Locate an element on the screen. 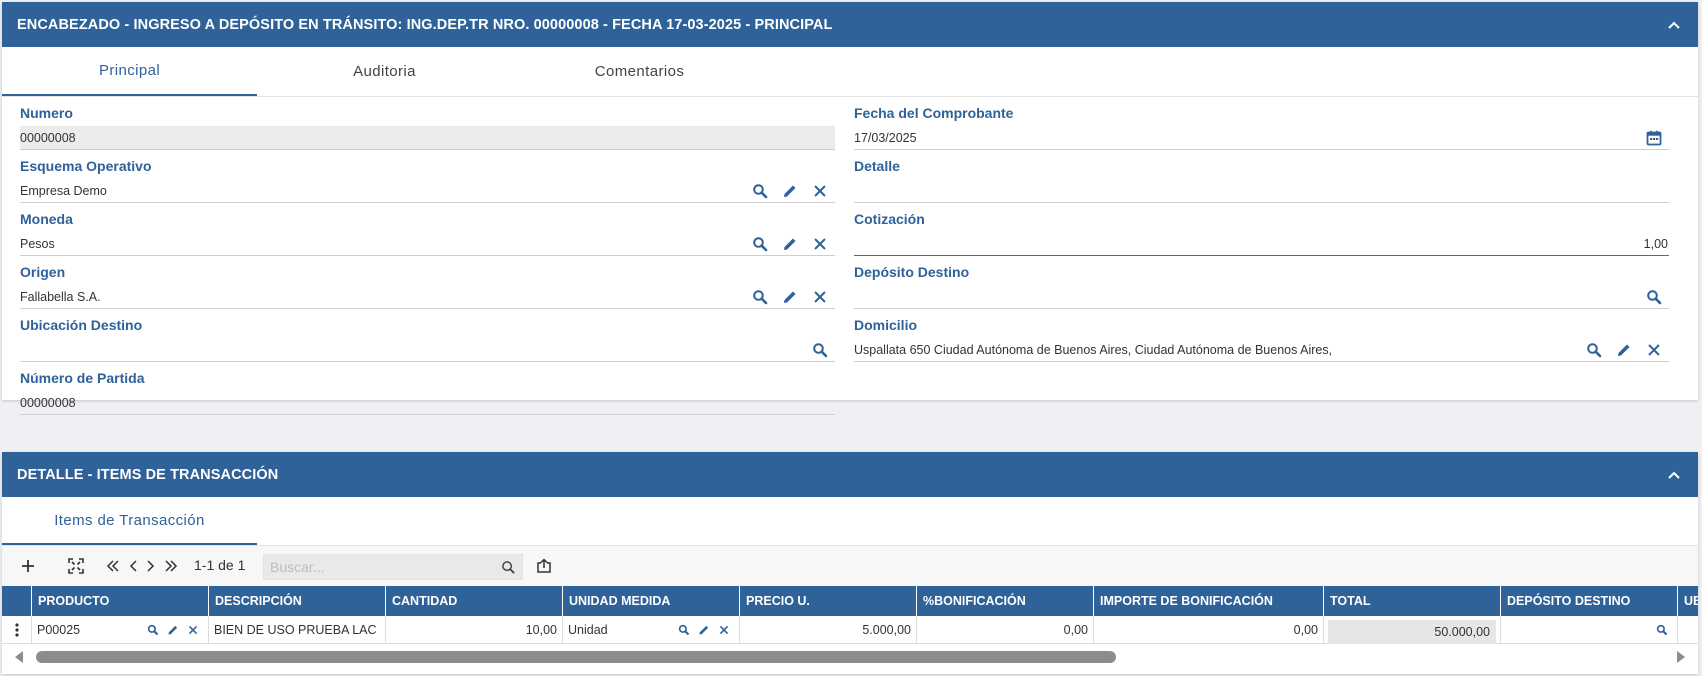  grid-header-actions is located at coordinates (17, 601).